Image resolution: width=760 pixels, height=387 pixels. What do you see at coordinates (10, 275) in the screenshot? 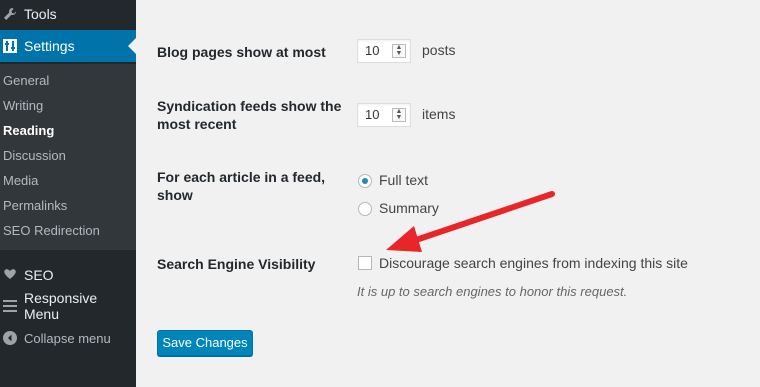
I see `seo-icon` at bounding box center [10, 275].